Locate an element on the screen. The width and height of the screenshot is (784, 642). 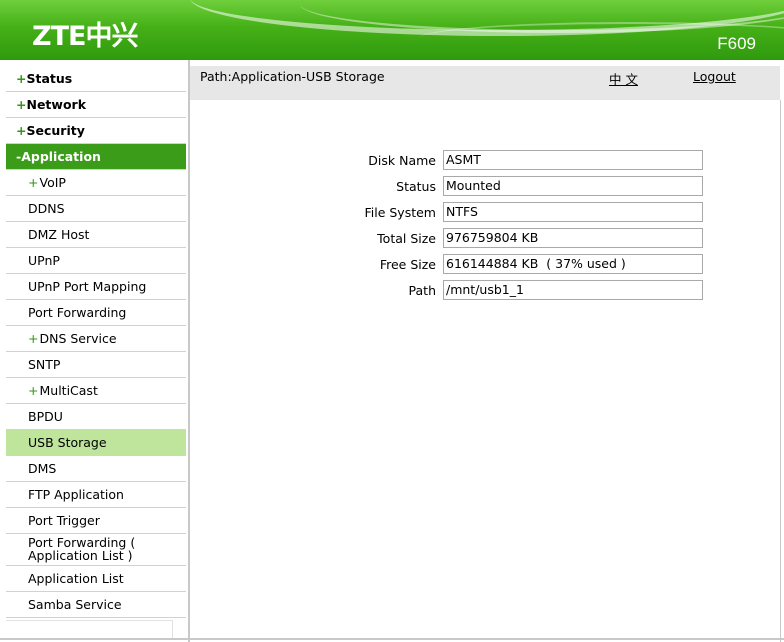
sidebar-item-label: DMS is located at coordinates (42, 468).